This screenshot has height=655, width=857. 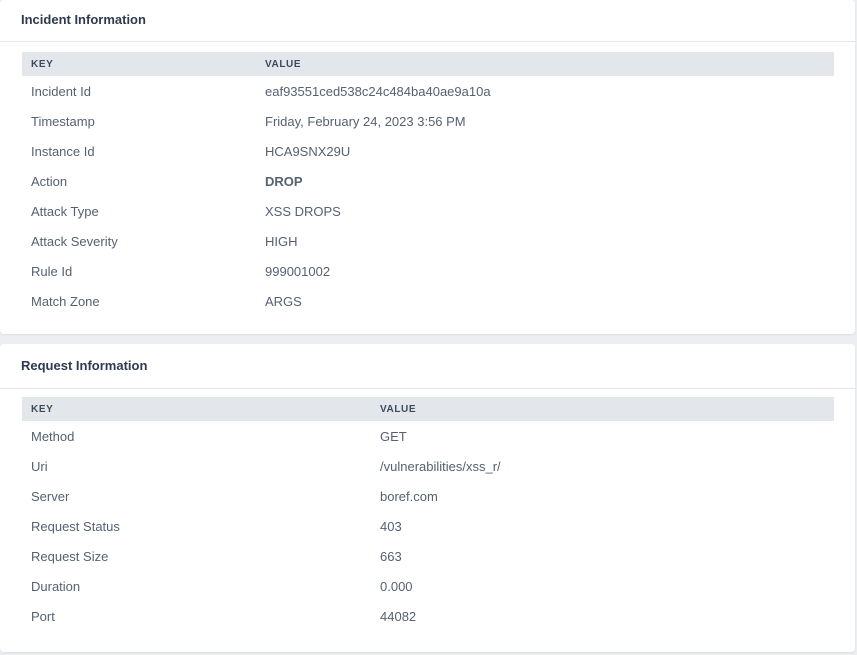 What do you see at coordinates (61, 91) in the screenshot?
I see `row-key: Incident Id` at bounding box center [61, 91].